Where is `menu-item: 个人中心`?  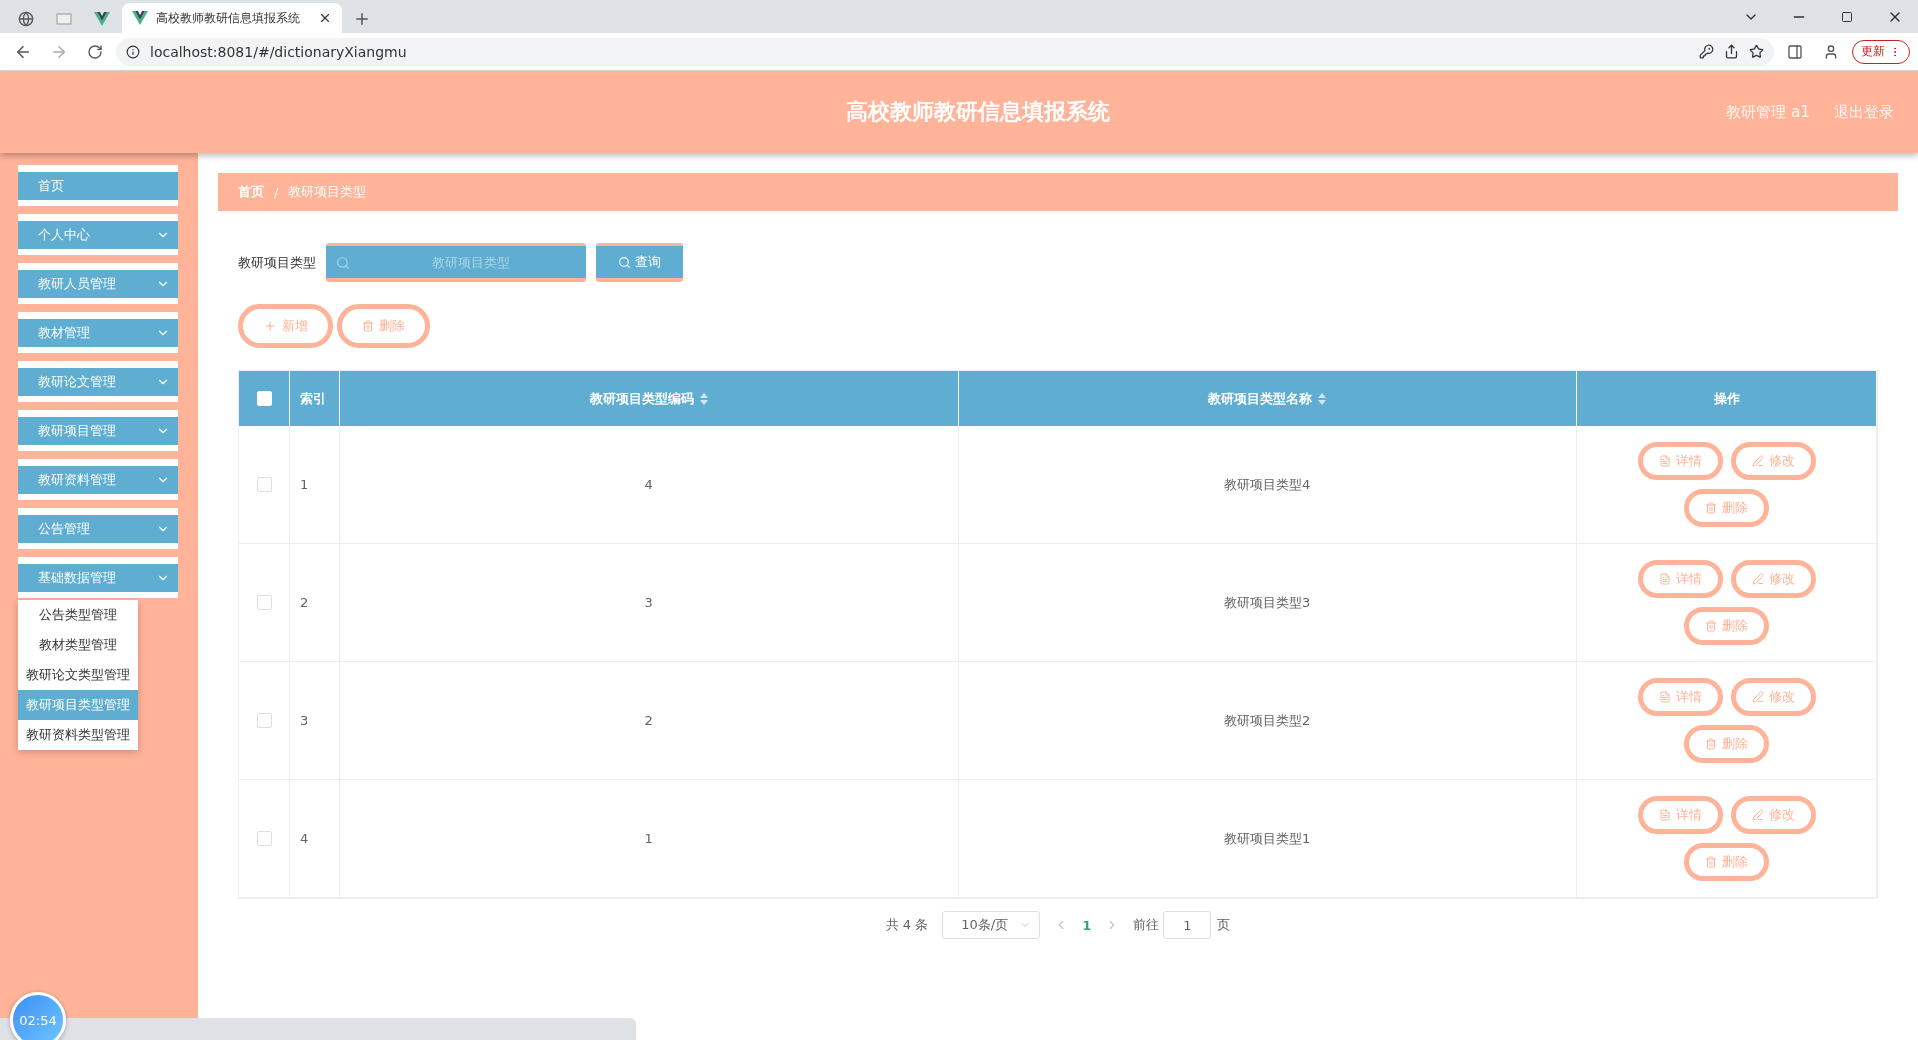 menu-item: 个人中心 is located at coordinates (98, 234).